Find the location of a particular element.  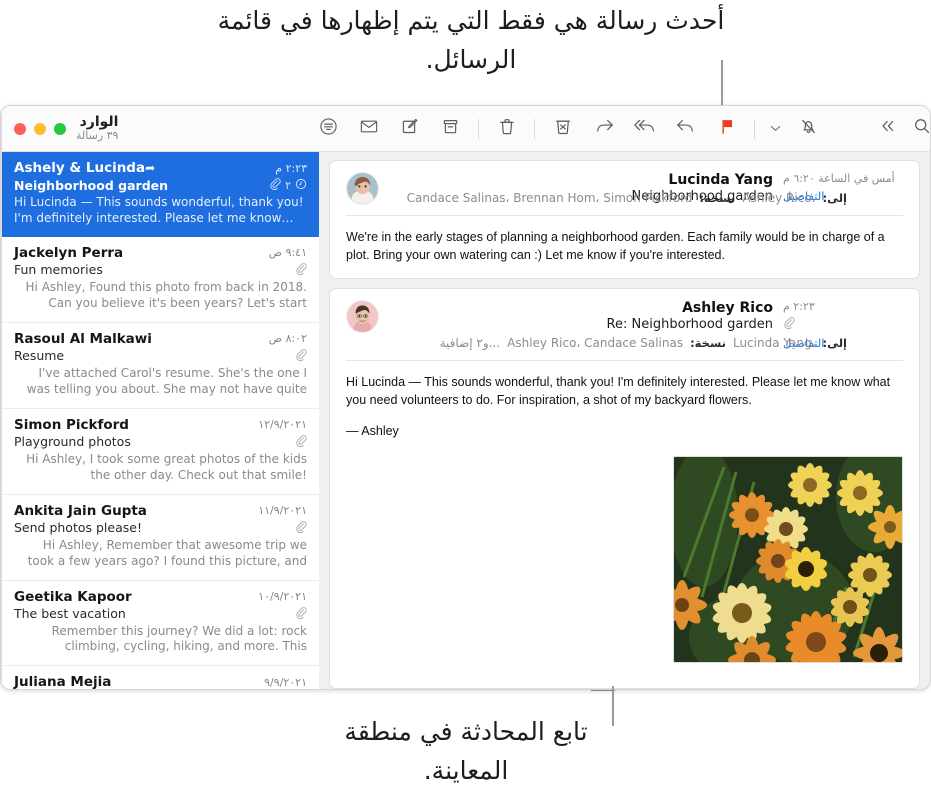

thread-count-icon is located at coordinates (301, 185).